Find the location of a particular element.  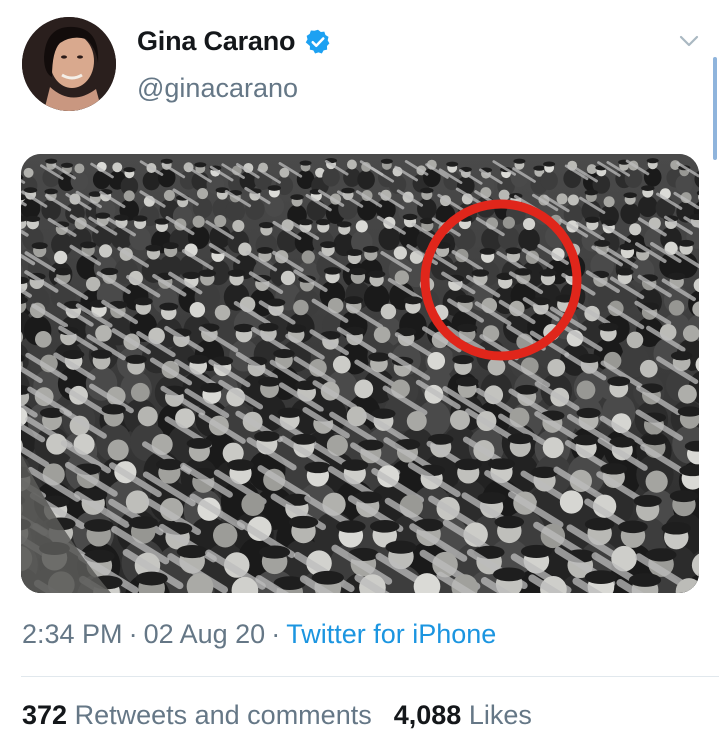

author-handle: @ginacarano is located at coordinates (217, 88).